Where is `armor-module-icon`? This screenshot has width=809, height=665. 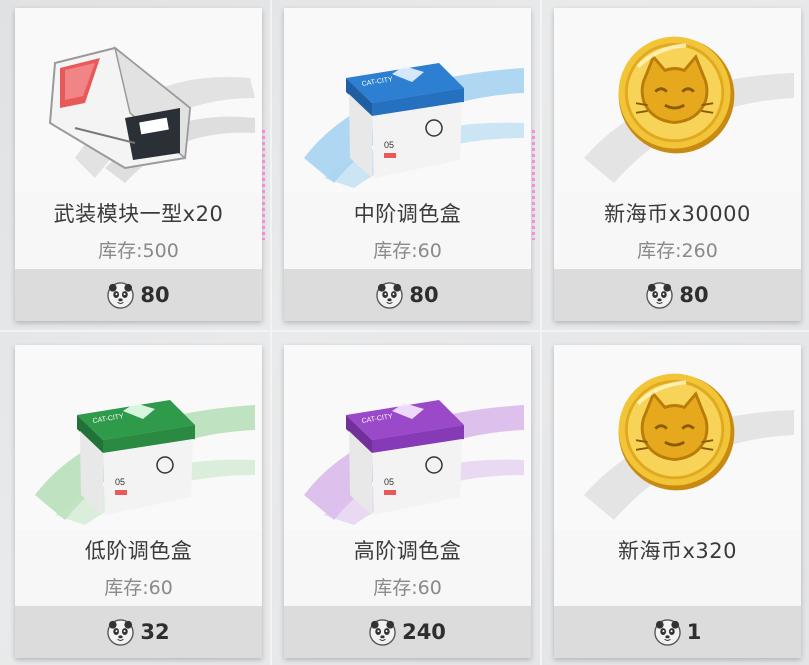 armor-module-icon is located at coordinates (120, 108).